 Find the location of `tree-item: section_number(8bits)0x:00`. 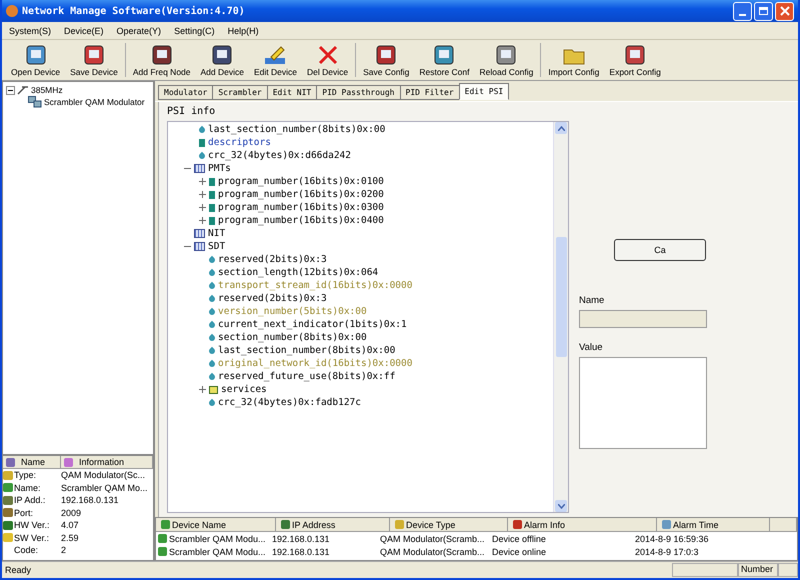

tree-item: section_number(8bits)0x:00 is located at coordinates (292, 337).